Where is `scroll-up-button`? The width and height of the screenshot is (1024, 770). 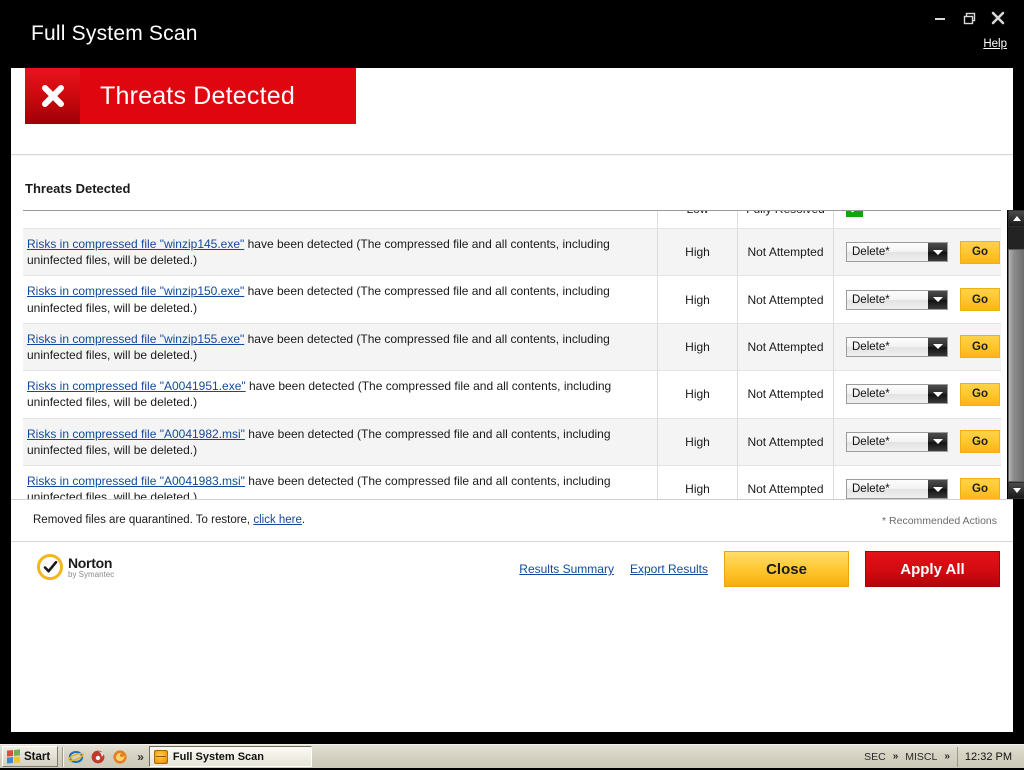
scroll-up-button is located at coordinates (1016, 218).